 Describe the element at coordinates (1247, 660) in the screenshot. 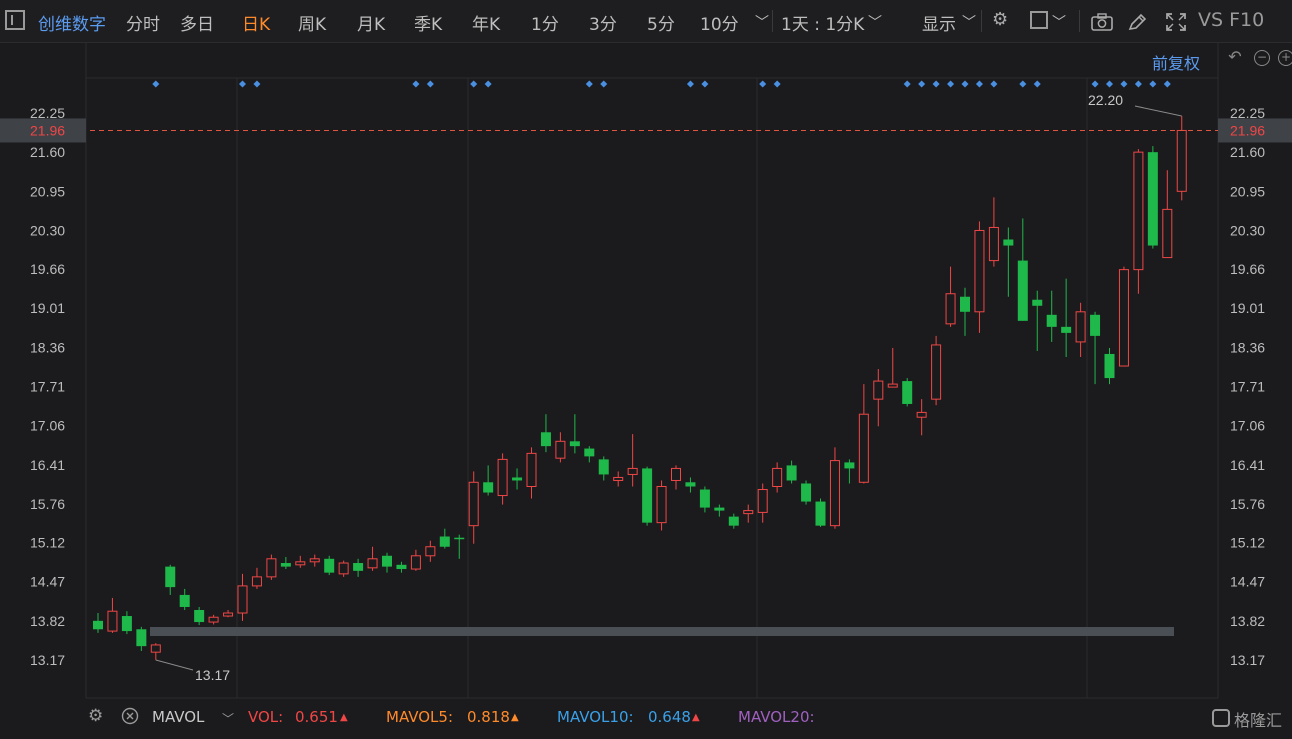

I see `y-tick-label-right: 13.17` at that location.